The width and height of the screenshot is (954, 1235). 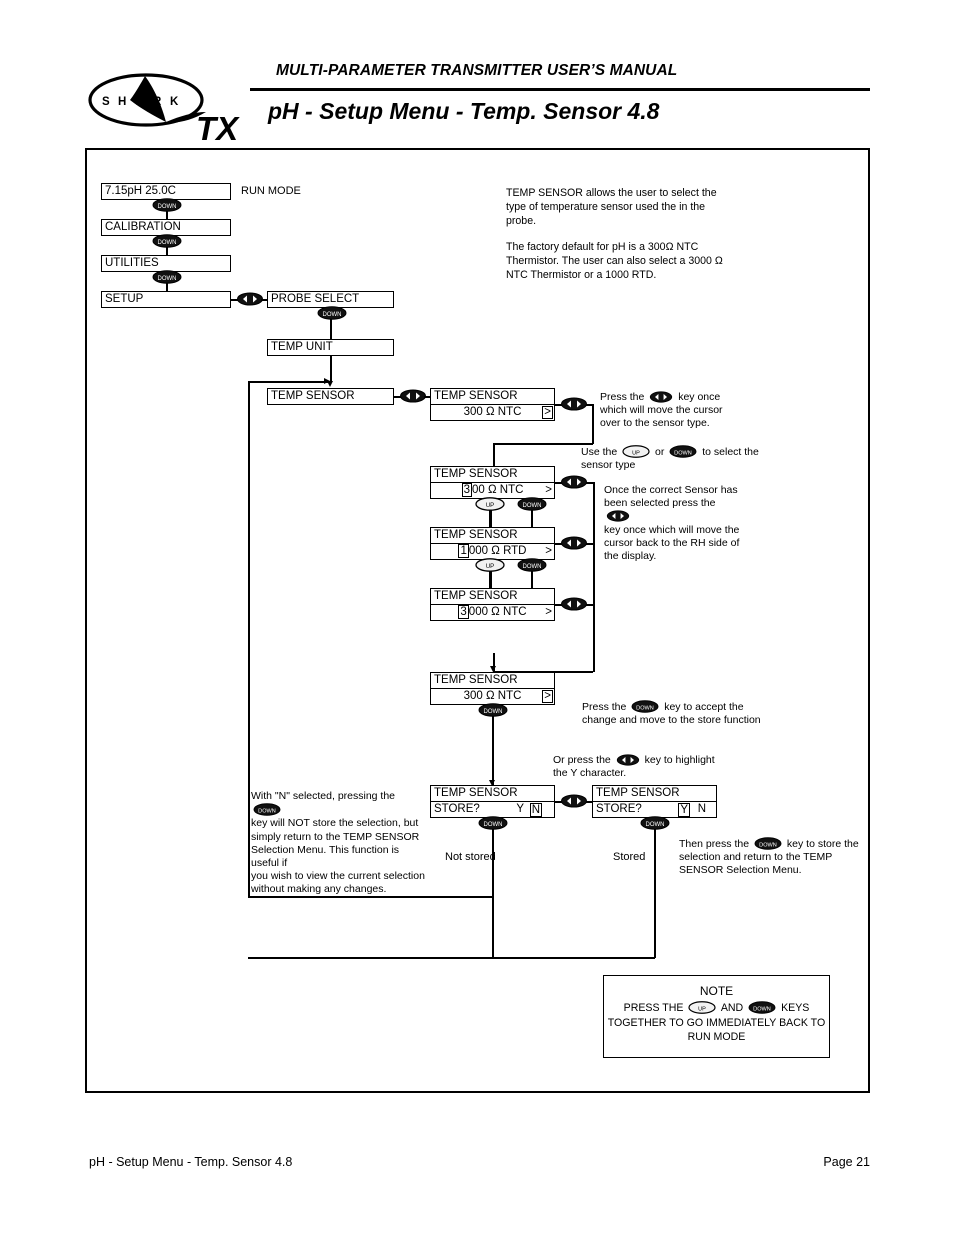 What do you see at coordinates (492, 482) in the screenshot?
I see `screen-option-300-ntc: TEMP SENSOR 3 00 Ω NTC >` at bounding box center [492, 482].